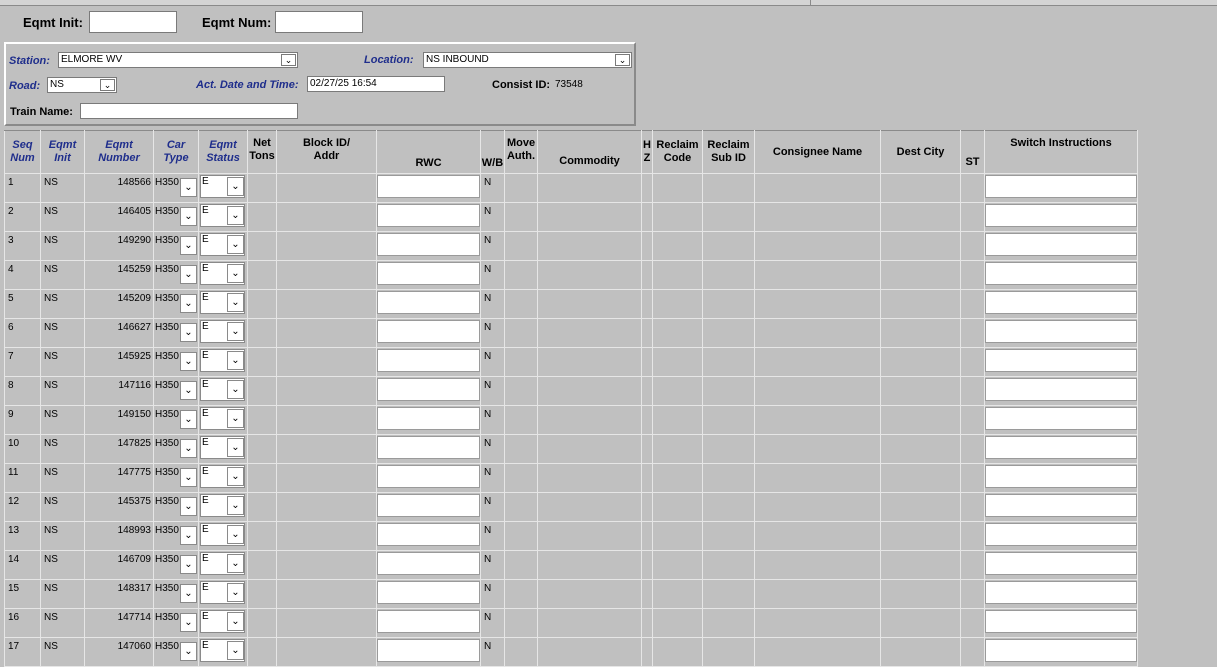  I want to click on col-eqmt-status: Eqmt Status, so click(223, 152).